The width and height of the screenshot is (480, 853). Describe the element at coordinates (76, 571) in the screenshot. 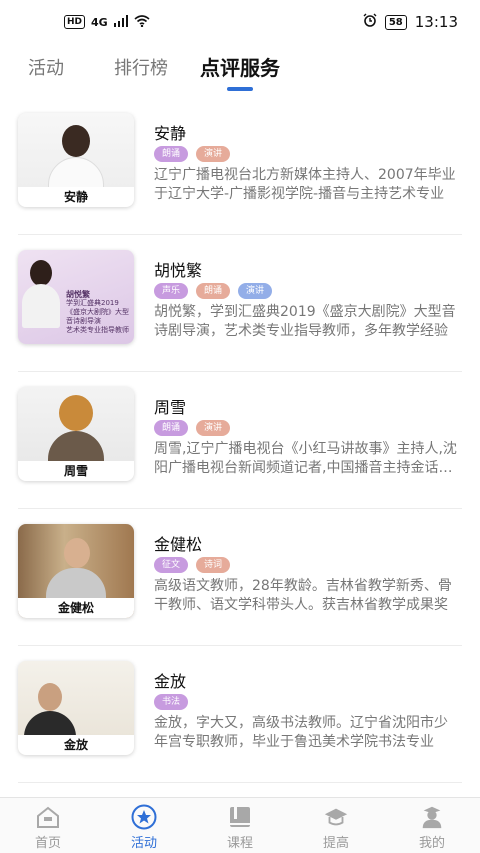

I see `teacher-photo: 金健松` at that location.